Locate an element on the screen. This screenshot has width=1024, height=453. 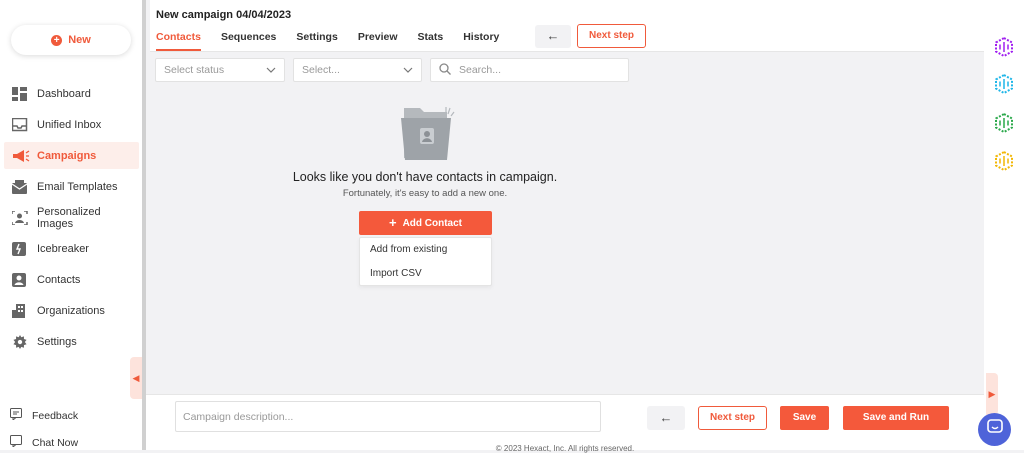
page-title: New campaign 04/04/2023 is located at coordinates (224, 15).